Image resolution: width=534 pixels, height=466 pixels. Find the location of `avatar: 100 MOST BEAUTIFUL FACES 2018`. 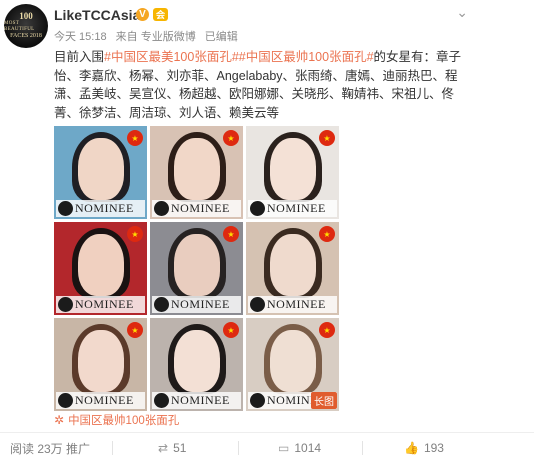

avatar: 100 MOST BEAUTIFUL FACES 2018 is located at coordinates (26, 26).